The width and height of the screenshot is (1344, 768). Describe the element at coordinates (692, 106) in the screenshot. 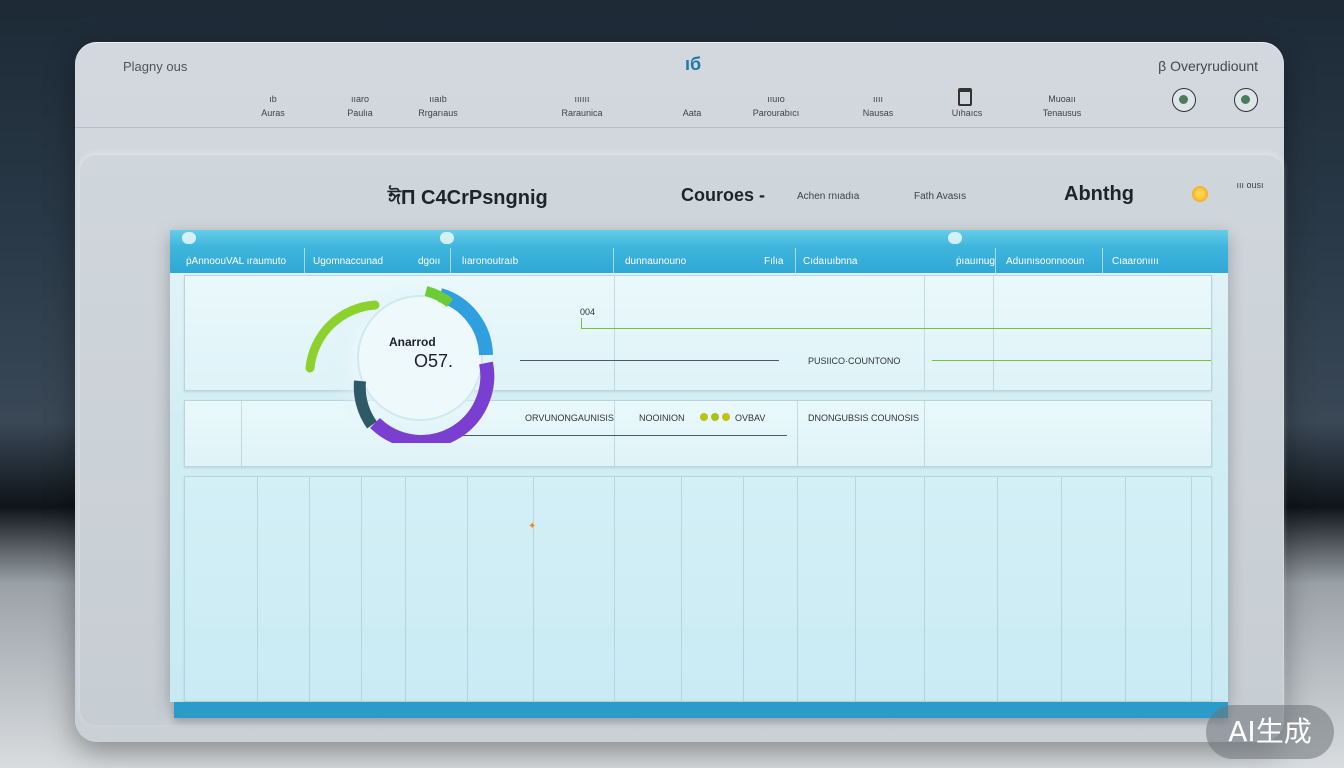

I see `nav-item-5: Aata` at that location.